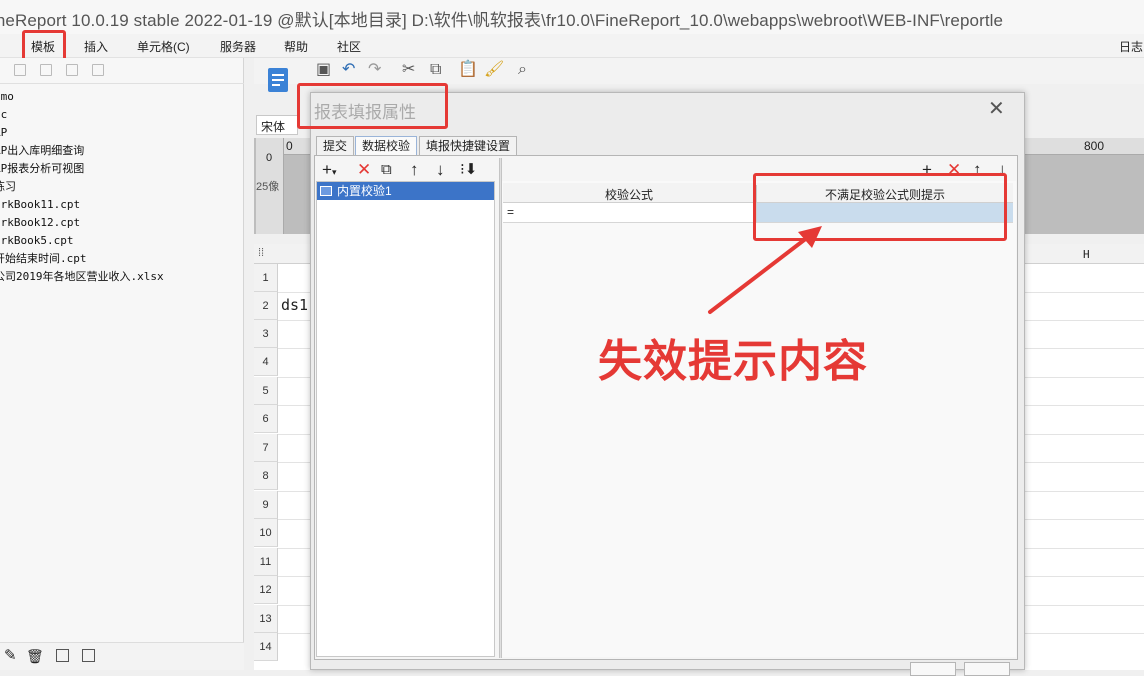  What do you see at coordinates (42, 150) in the screenshot?
I see `tree-item: RP出入库明细查询` at bounding box center [42, 150].